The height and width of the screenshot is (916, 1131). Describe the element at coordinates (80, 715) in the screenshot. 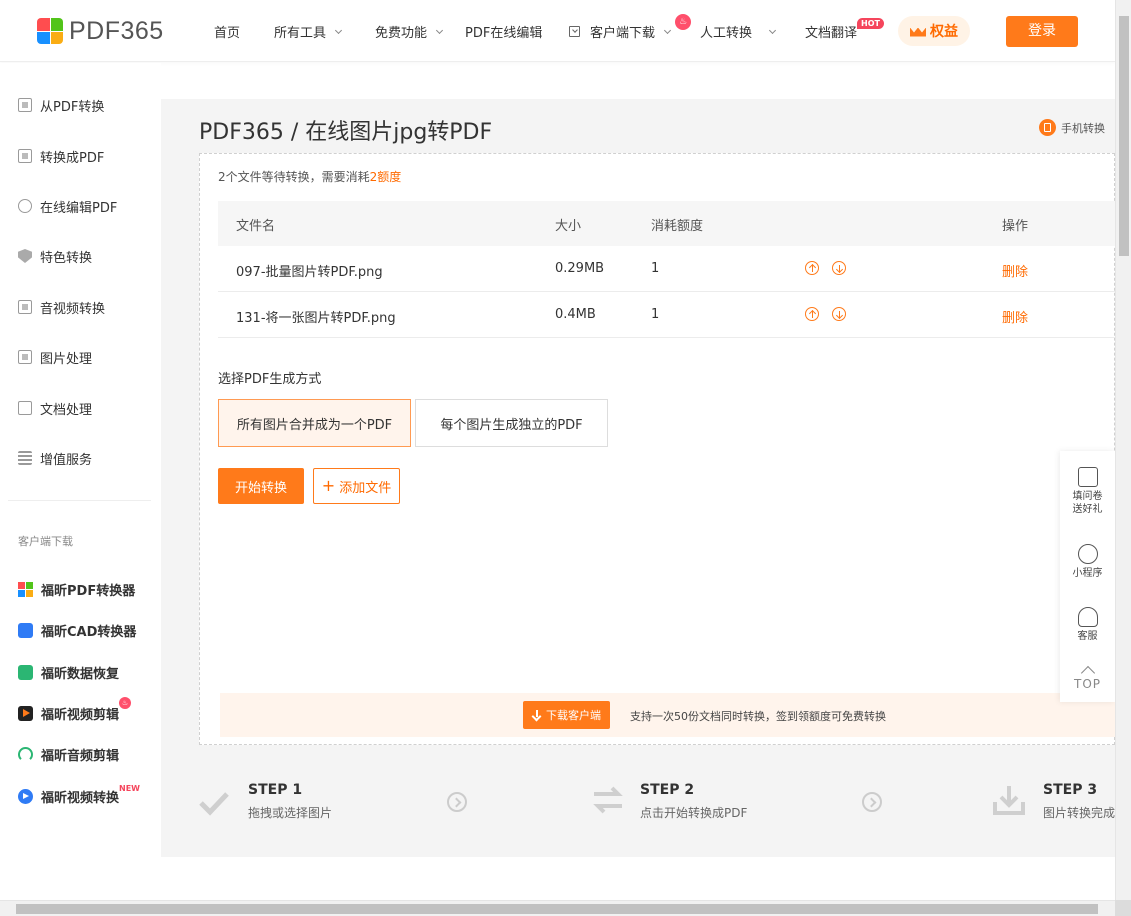

I see `app-label: 福昕视频剪辑` at that location.